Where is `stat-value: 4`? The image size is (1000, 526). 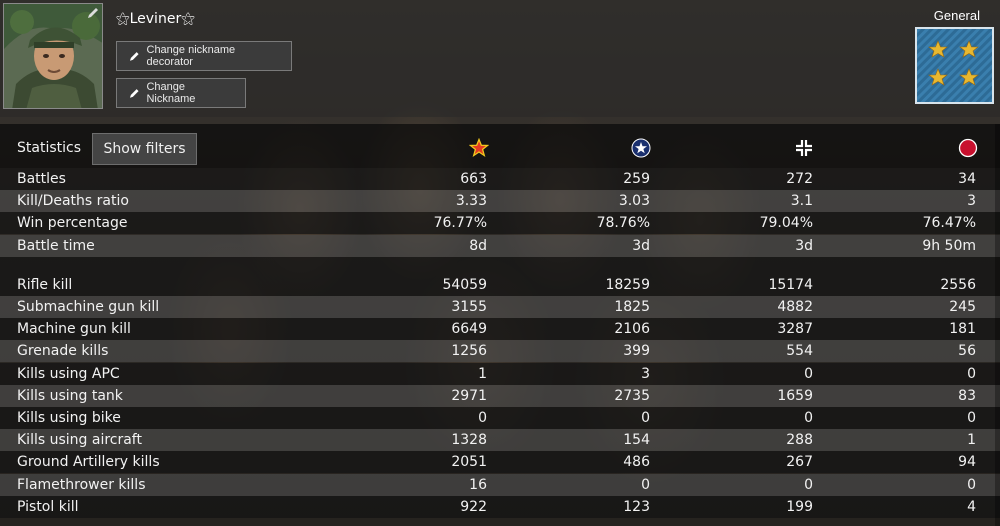 stat-value: 4 is located at coordinates (971, 507).